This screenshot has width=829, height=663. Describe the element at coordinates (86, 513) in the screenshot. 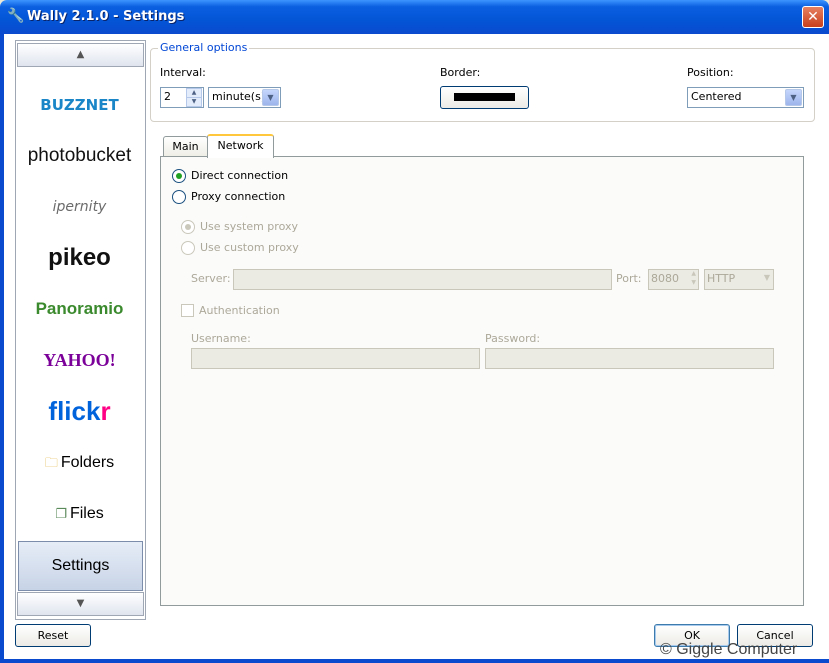

I see `sidebar-item-label: Files` at that location.